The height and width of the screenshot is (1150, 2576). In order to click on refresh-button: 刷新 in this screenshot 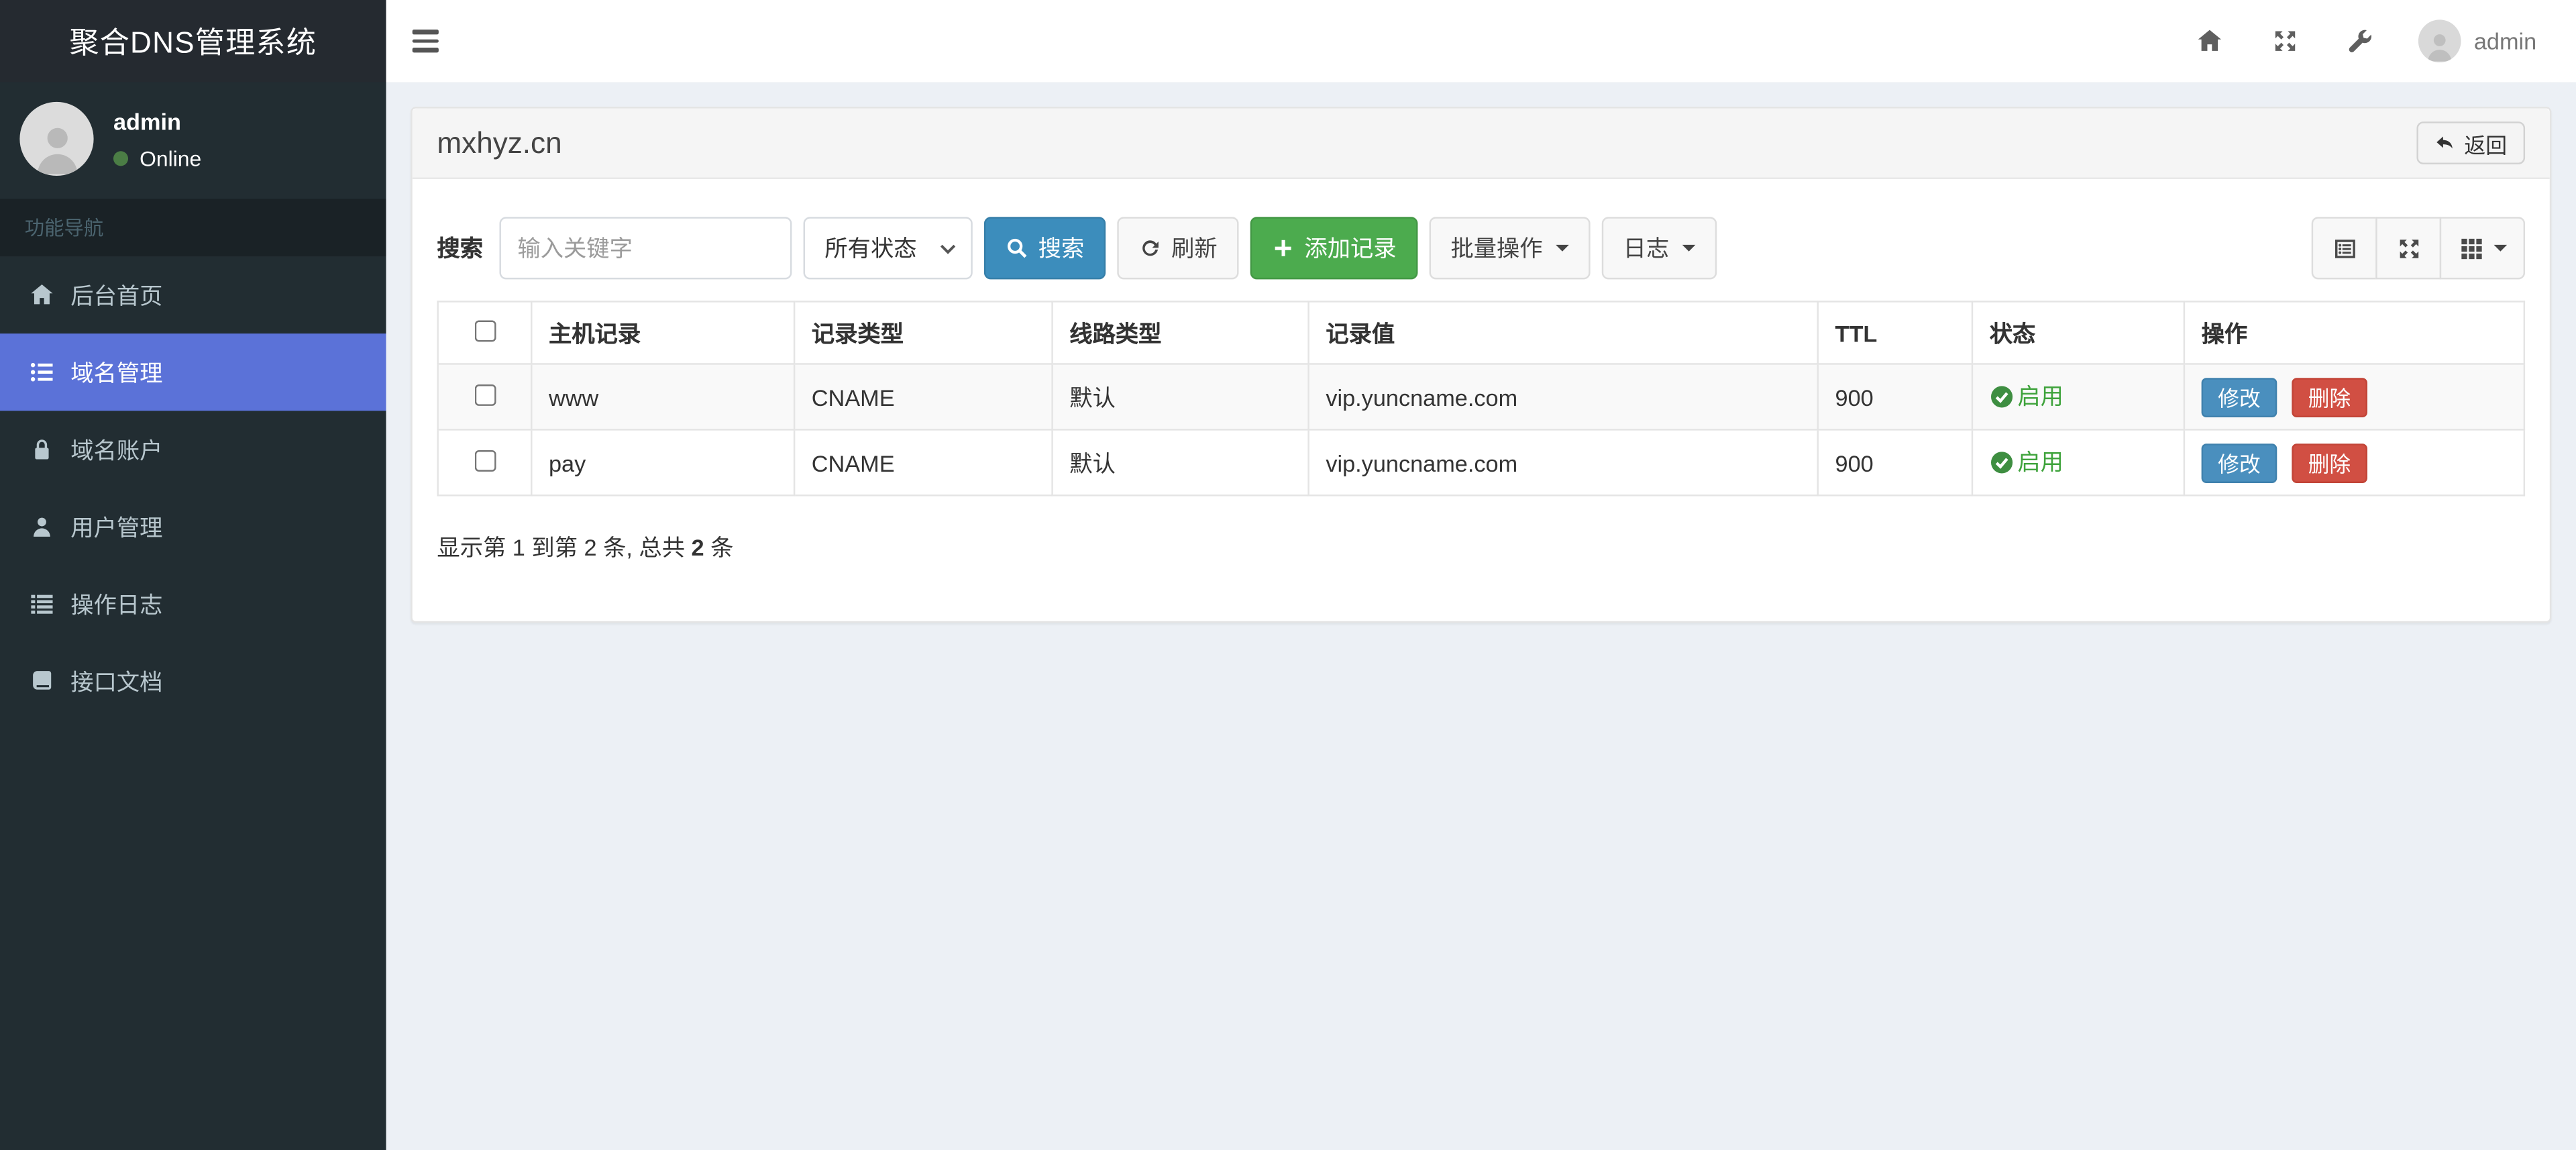, I will do `click(1178, 248)`.